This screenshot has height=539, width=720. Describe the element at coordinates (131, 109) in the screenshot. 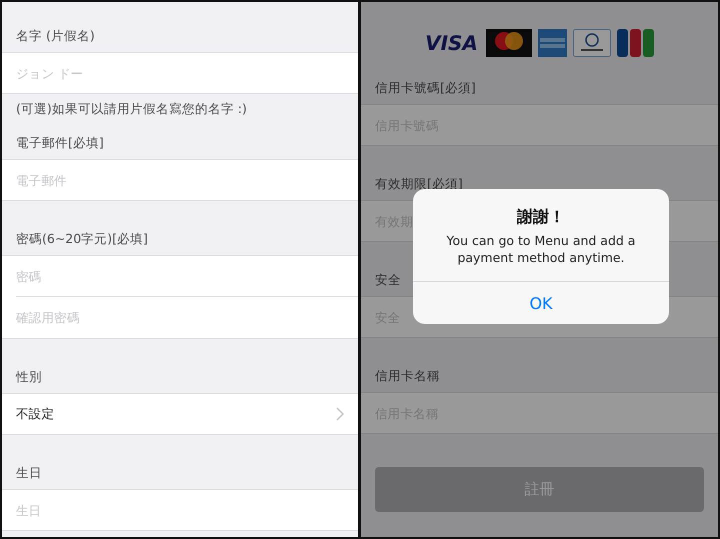

I see `hint-text: (可選)如果可以請用片假名寫您的名字 :)` at that location.